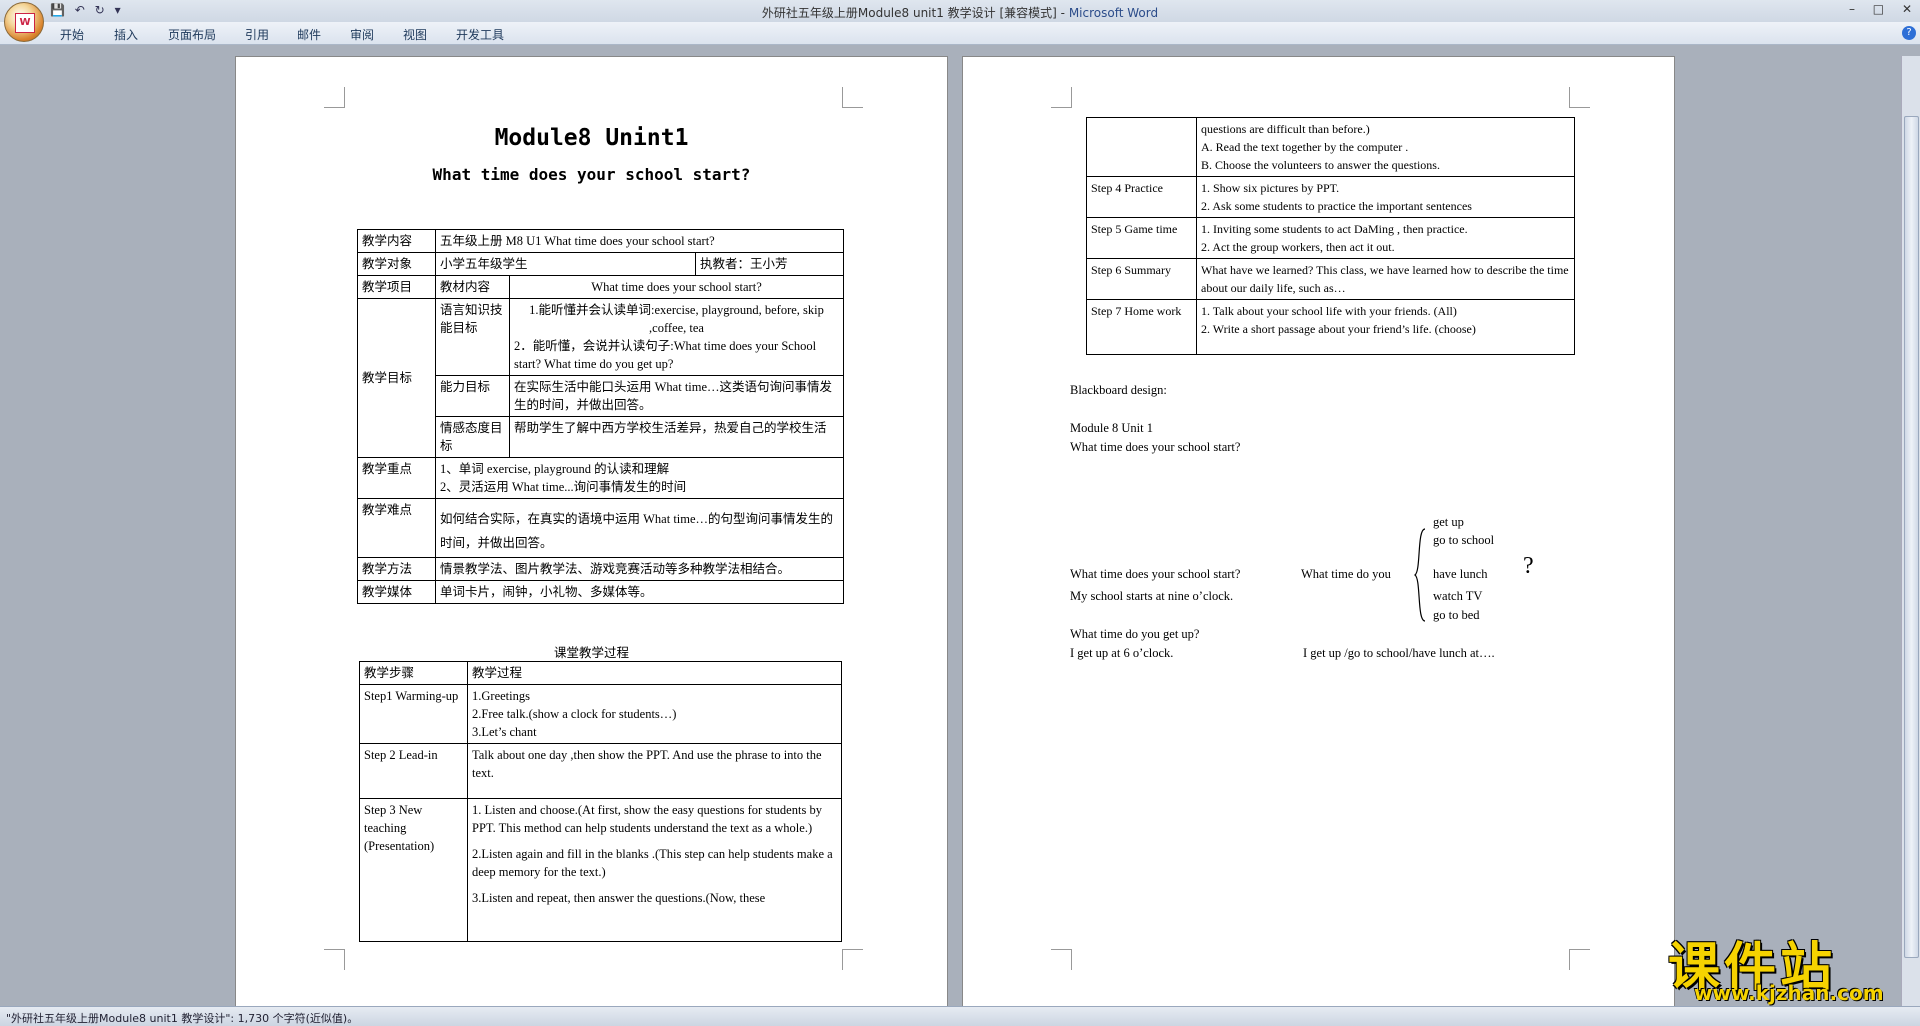 The image size is (1920, 1026). I want to click on table-row: 教学对象 小学五年级学生 执教者：王小芳, so click(601, 264).